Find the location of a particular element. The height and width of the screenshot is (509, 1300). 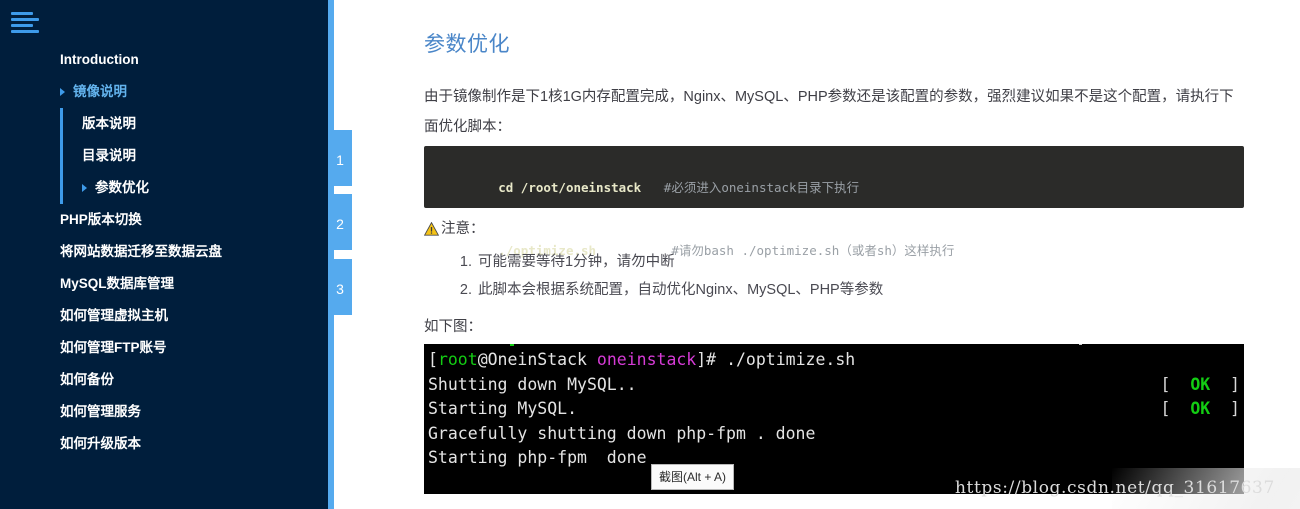

code-comment-text: #必须进入oneinstack目录下执行 is located at coordinates (761, 187).